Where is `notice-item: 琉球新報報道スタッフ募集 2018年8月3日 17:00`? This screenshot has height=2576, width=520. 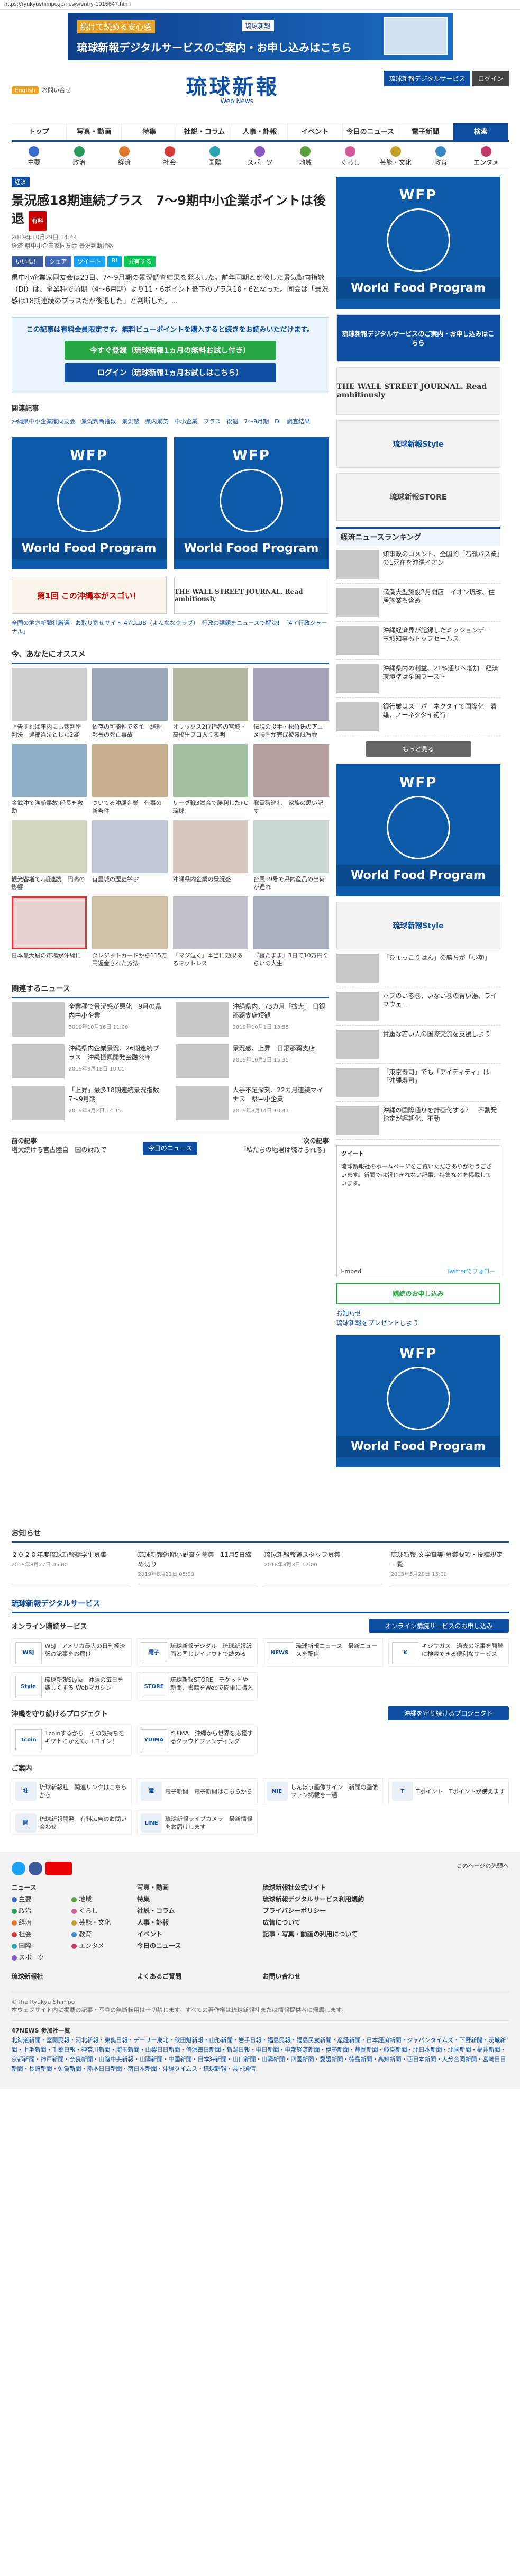 notice-item: 琉球新報報道スタッフ募集 2018年8月3日 17:00 is located at coordinates (323, 1565).